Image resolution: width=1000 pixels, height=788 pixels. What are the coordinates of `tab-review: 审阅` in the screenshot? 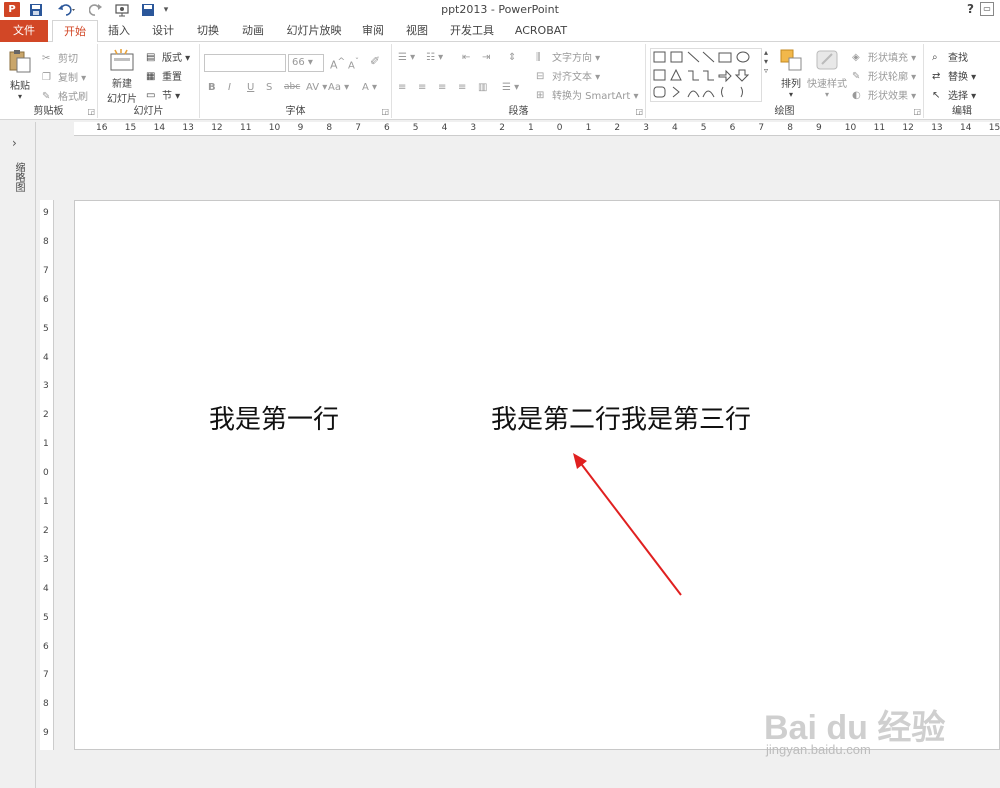 It's located at (373, 31).